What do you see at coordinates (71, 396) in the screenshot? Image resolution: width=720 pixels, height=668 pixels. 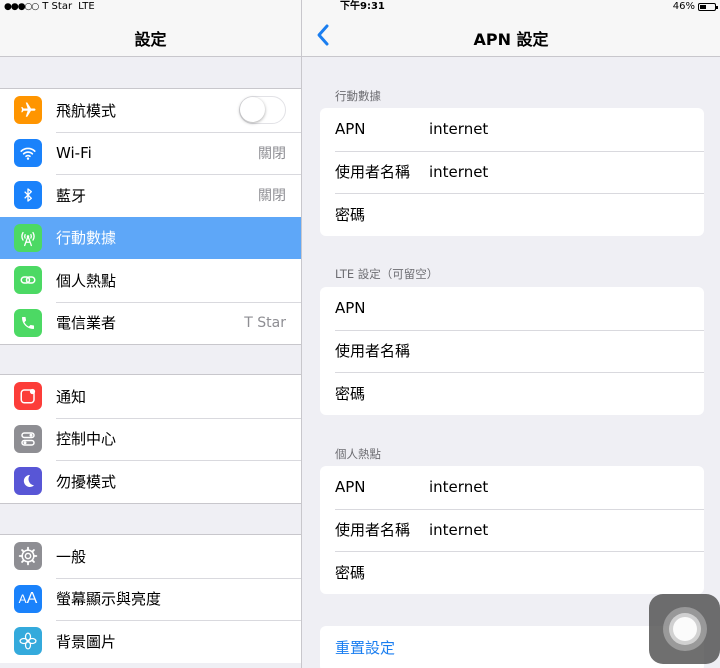 I see `sidebar-item-label: 通知` at bounding box center [71, 396].